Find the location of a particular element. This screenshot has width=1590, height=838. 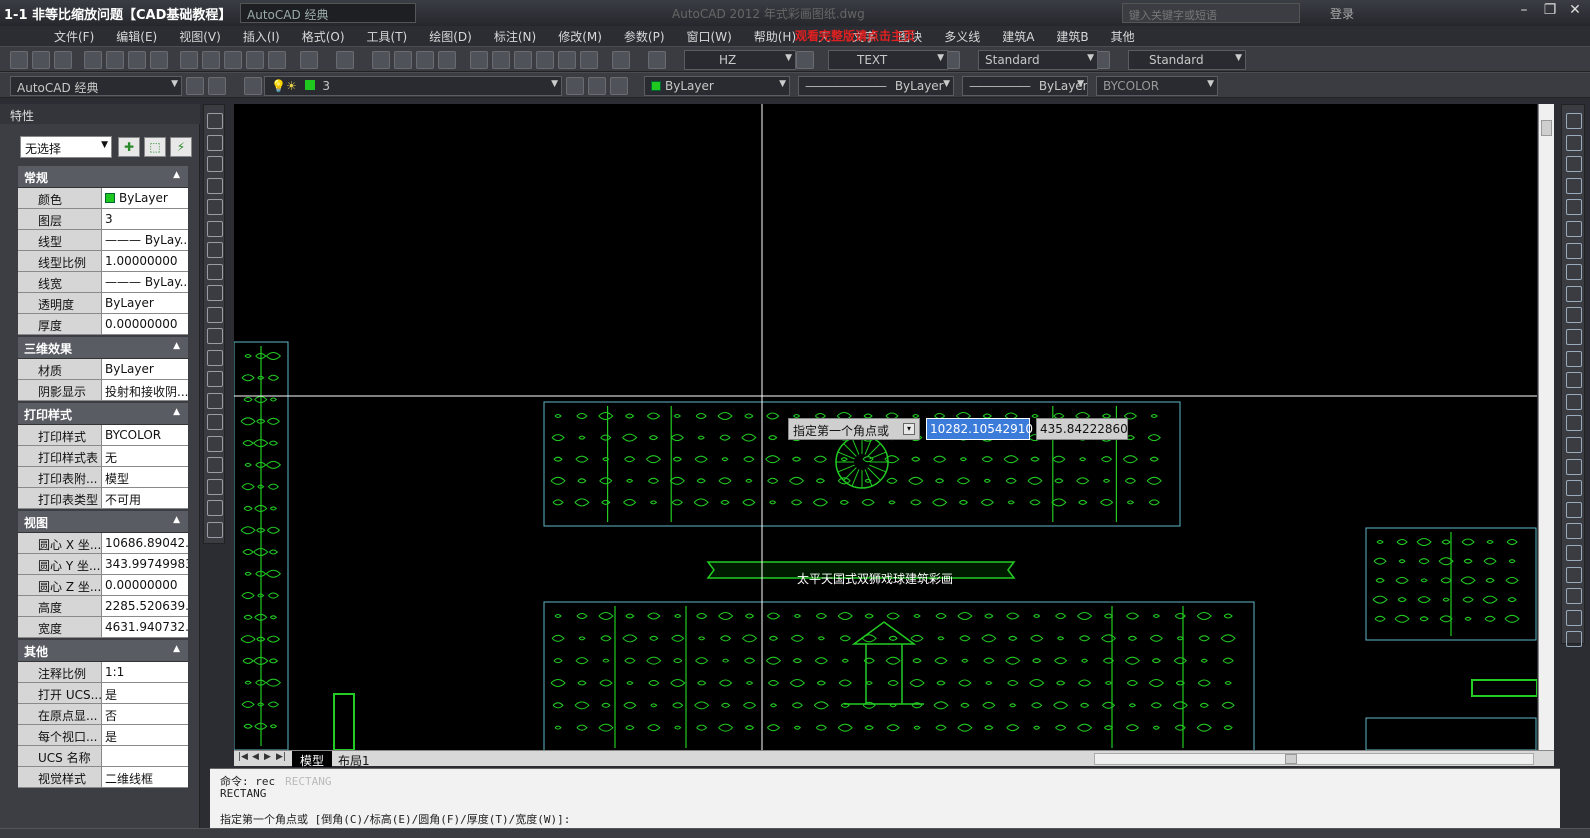

make-current-layer-icon is located at coordinates (575, 86).